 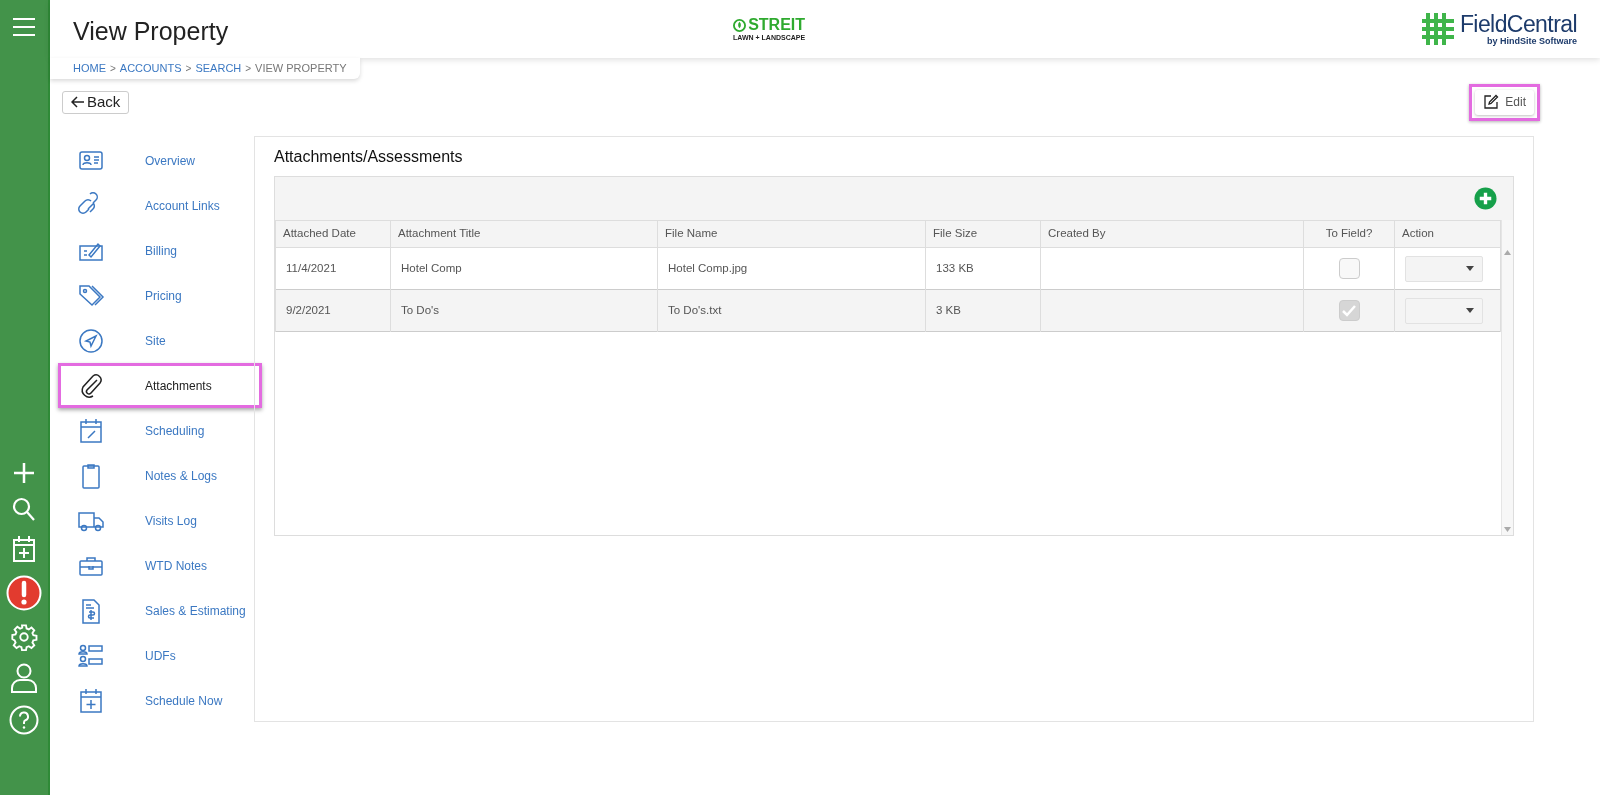 What do you see at coordinates (791, 310) in the screenshot?
I see `table-cell: To Do's.txt` at bounding box center [791, 310].